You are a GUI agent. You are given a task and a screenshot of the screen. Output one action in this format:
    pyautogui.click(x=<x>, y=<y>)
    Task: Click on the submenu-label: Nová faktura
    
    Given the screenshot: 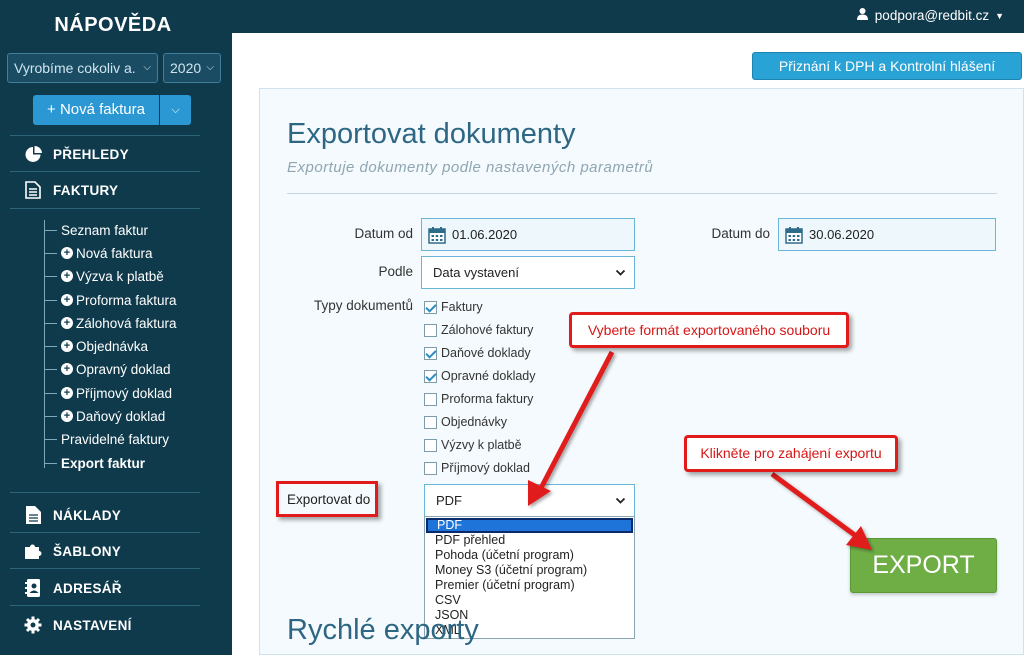 What is the action you would take?
    pyautogui.click(x=114, y=253)
    